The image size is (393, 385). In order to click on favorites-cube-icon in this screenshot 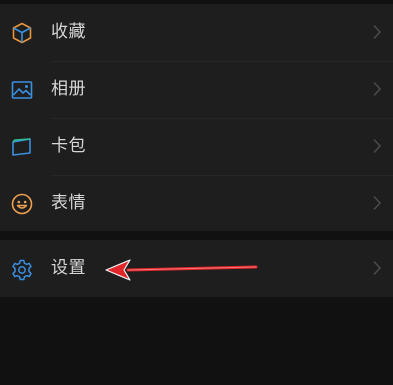, I will do `click(22, 33)`.